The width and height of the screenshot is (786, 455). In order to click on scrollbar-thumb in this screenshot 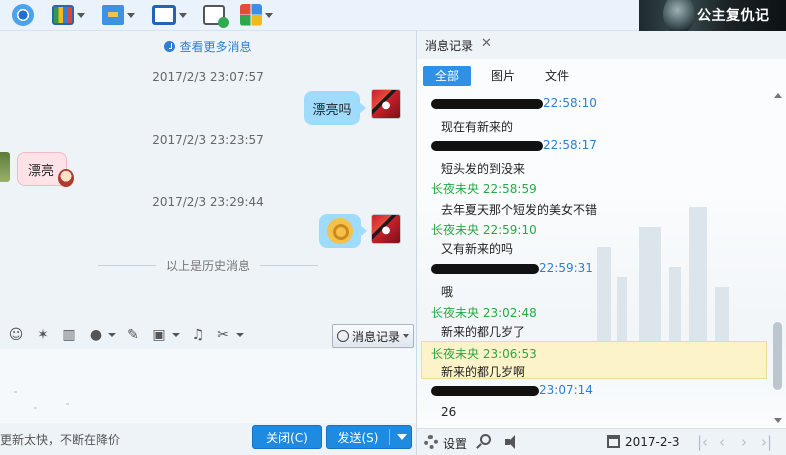, I will do `click(777, 356)`.